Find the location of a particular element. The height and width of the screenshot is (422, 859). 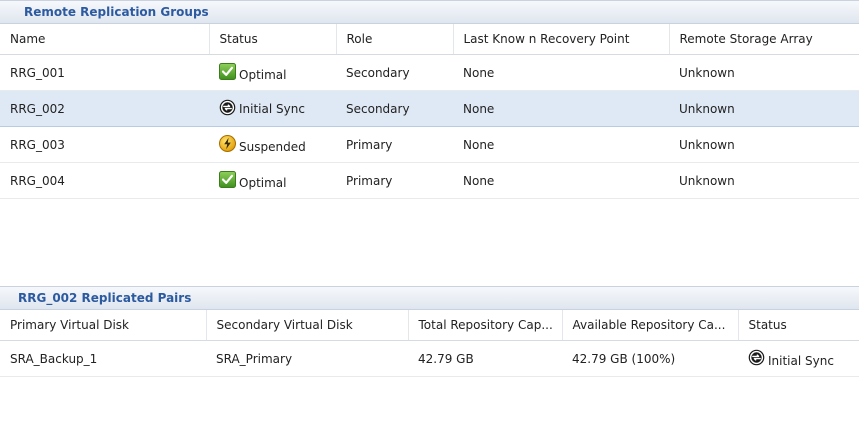

cell-available-capacity: 42.79 GB (100%) is located at coordinates (650, 358).